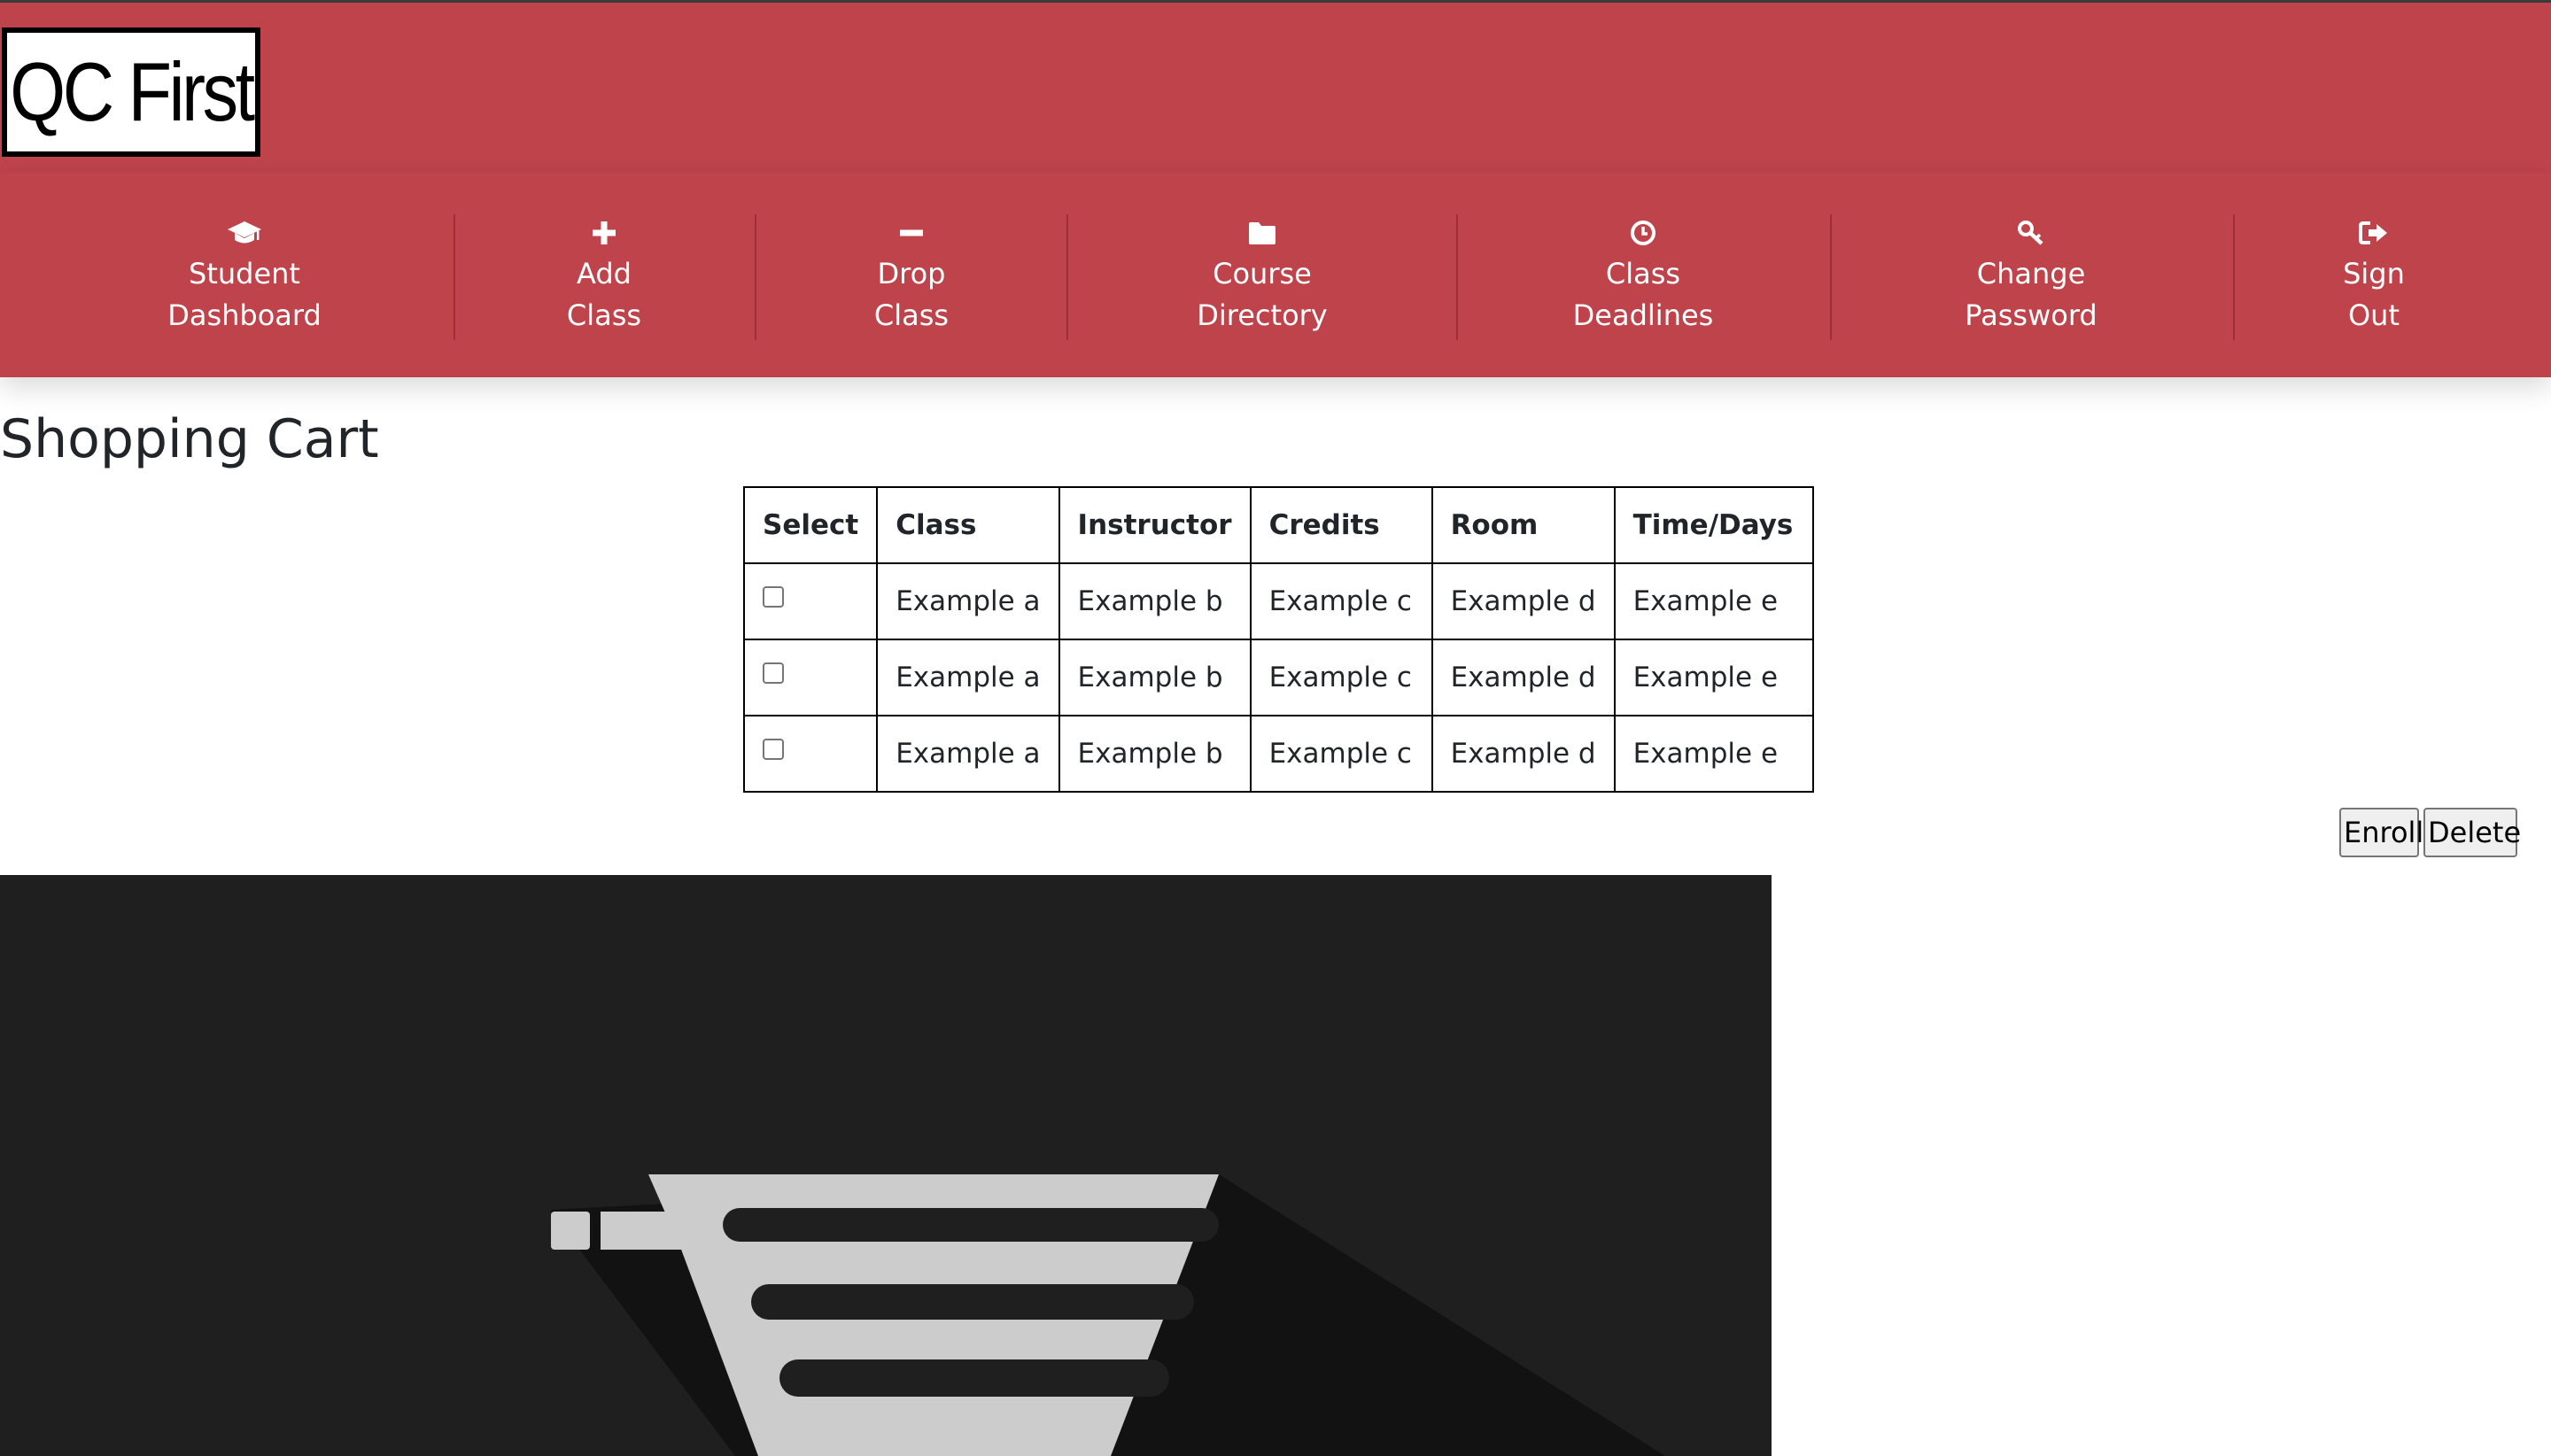 The width and height of the screenshot is (2551, 1456). Describe the element at coordinates (2381, 832) in the screenshot. I see `enroll-button: Enroll` at that location.